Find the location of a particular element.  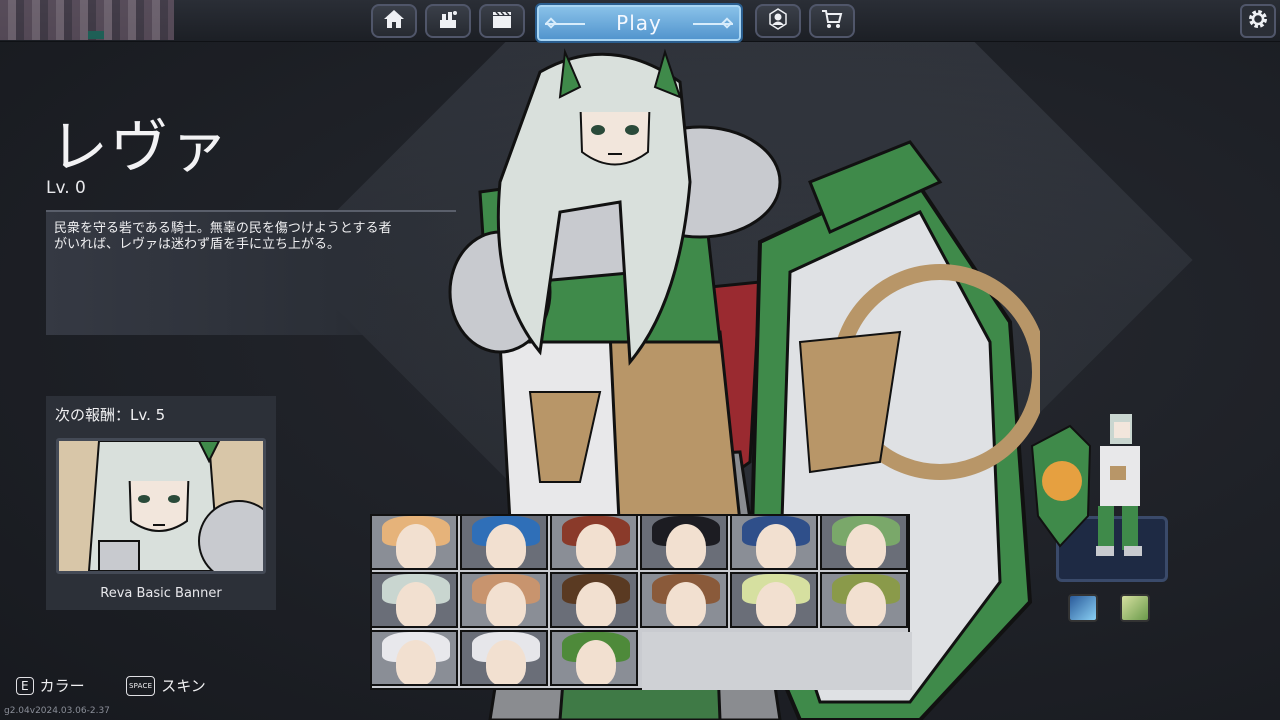

color-hint: E カラー is located at coordinates (50, 685).